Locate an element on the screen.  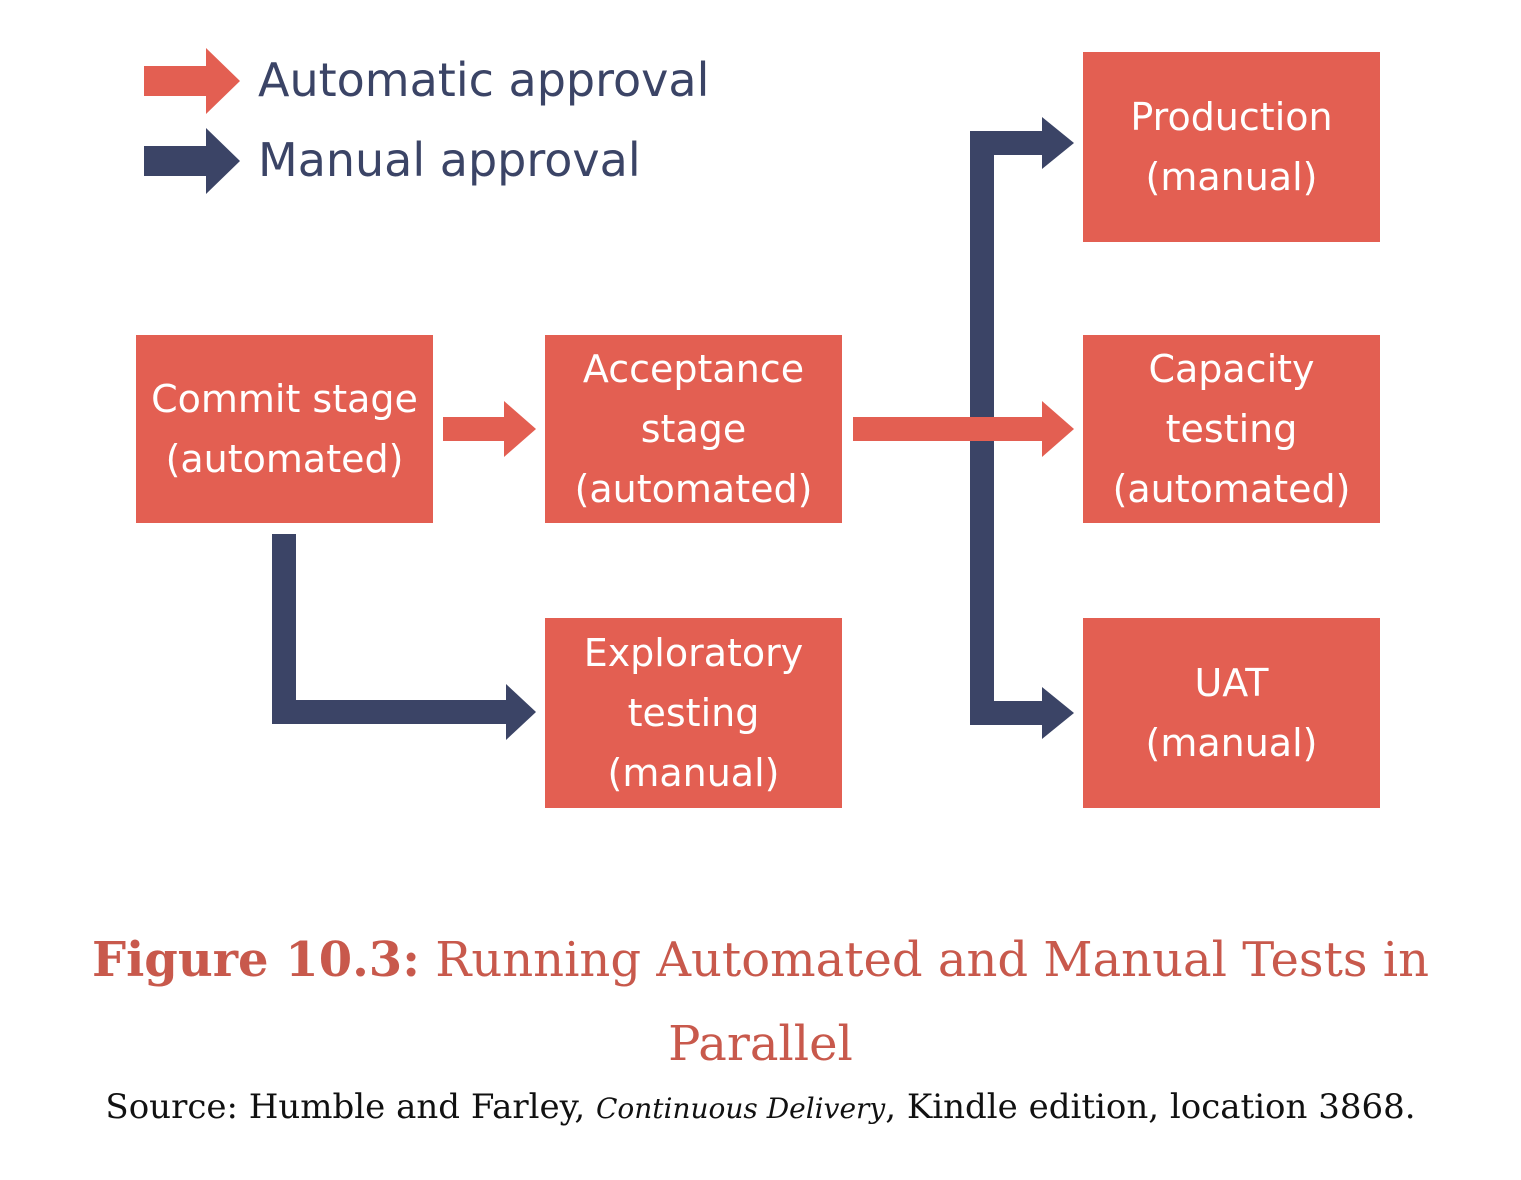
acceptance-stage-box: Acceptance stage (automated) is located at coordinates (693, 429).